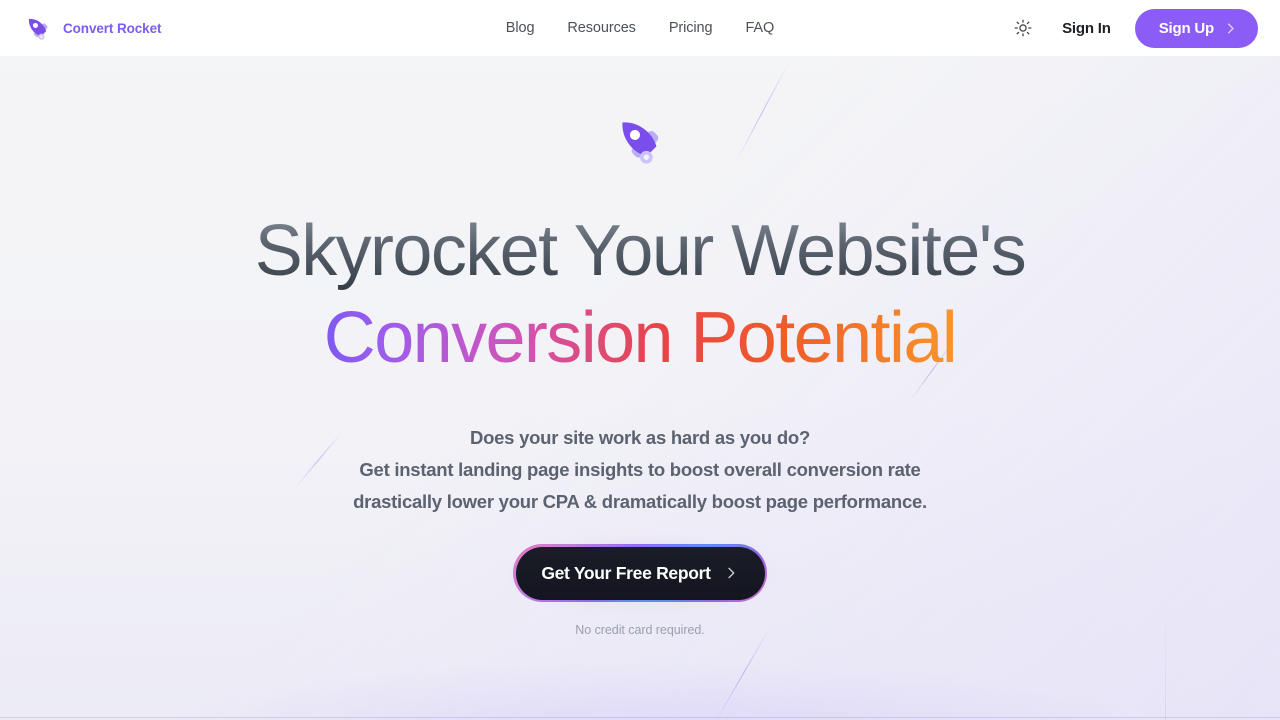  What do you see at coordinates (520, 28) in the screenshot?
I see `nav-item-blog: Blog` at bounding box center [520, 28].